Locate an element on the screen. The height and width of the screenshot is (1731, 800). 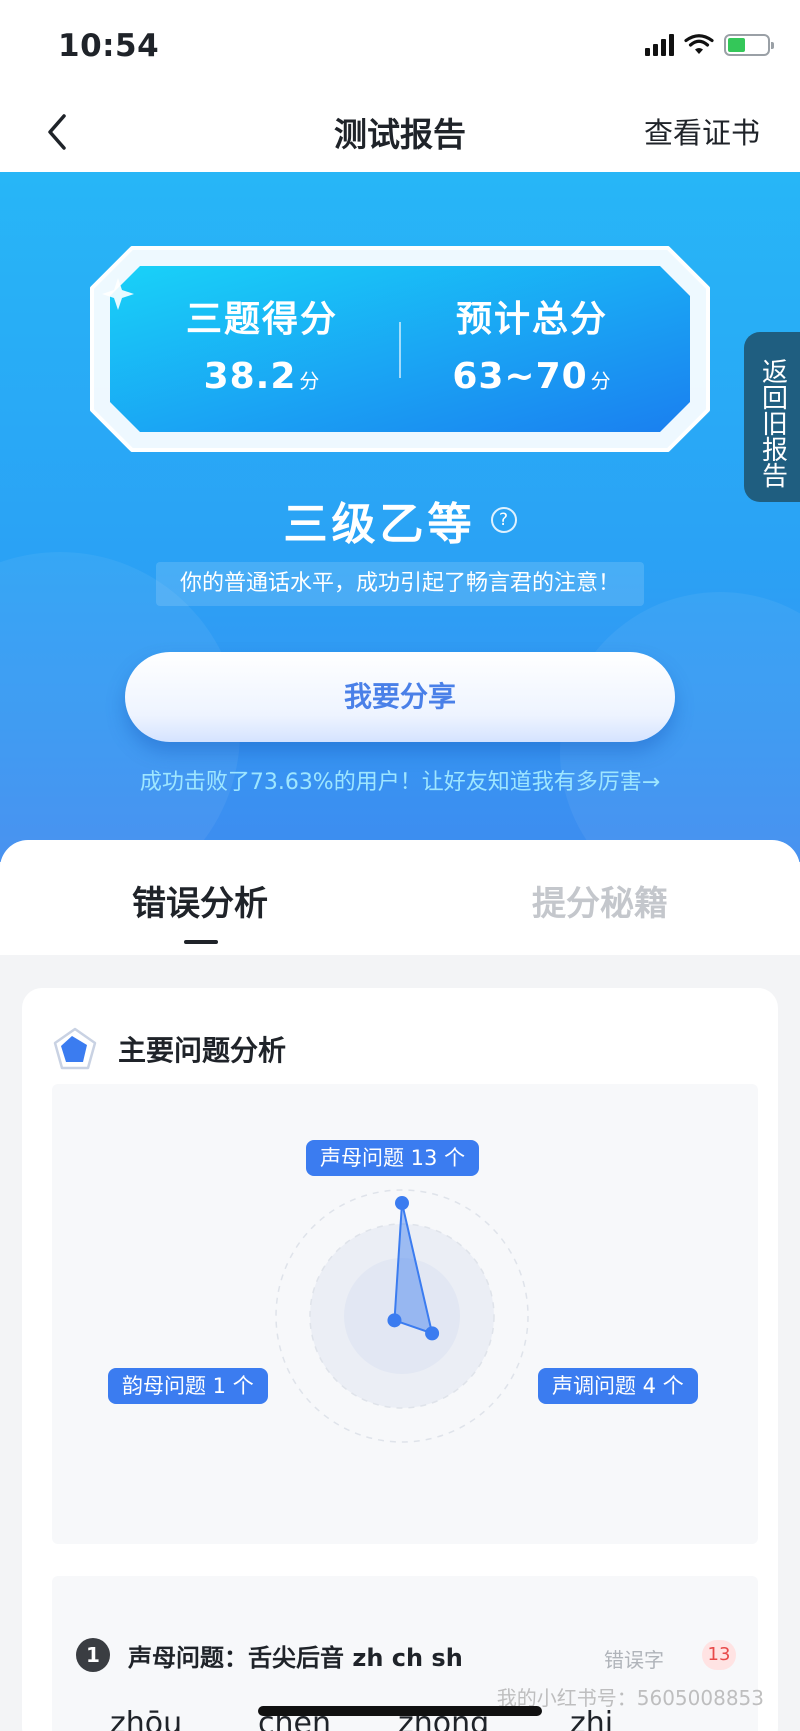
share-button: 我要分享 is located at coordinates (400, 697).